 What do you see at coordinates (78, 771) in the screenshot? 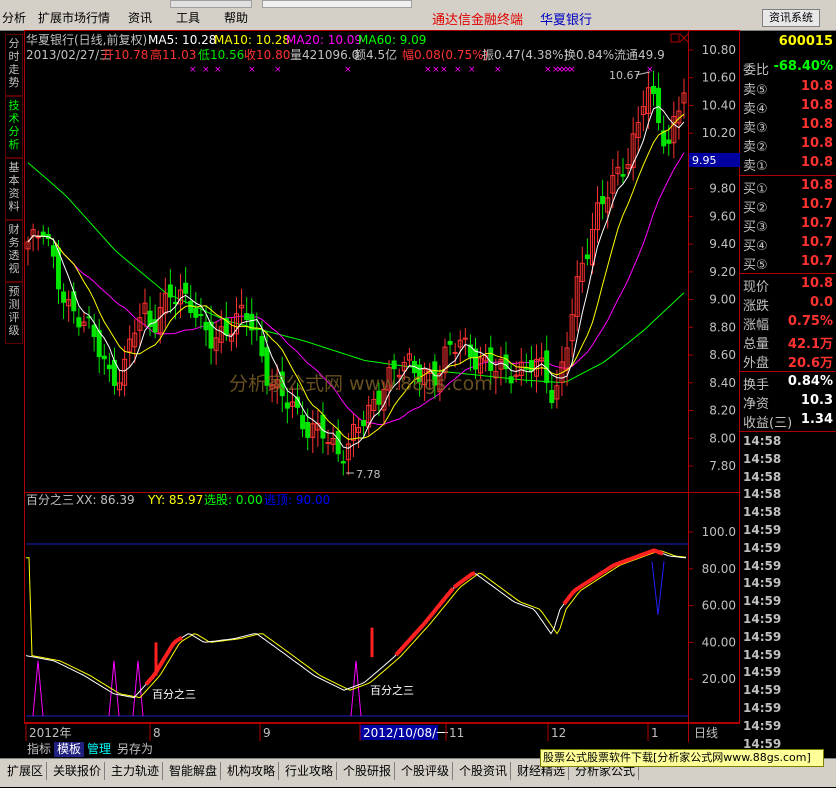
I see `status-item: 关联报价` at bounding box center [78, 771].